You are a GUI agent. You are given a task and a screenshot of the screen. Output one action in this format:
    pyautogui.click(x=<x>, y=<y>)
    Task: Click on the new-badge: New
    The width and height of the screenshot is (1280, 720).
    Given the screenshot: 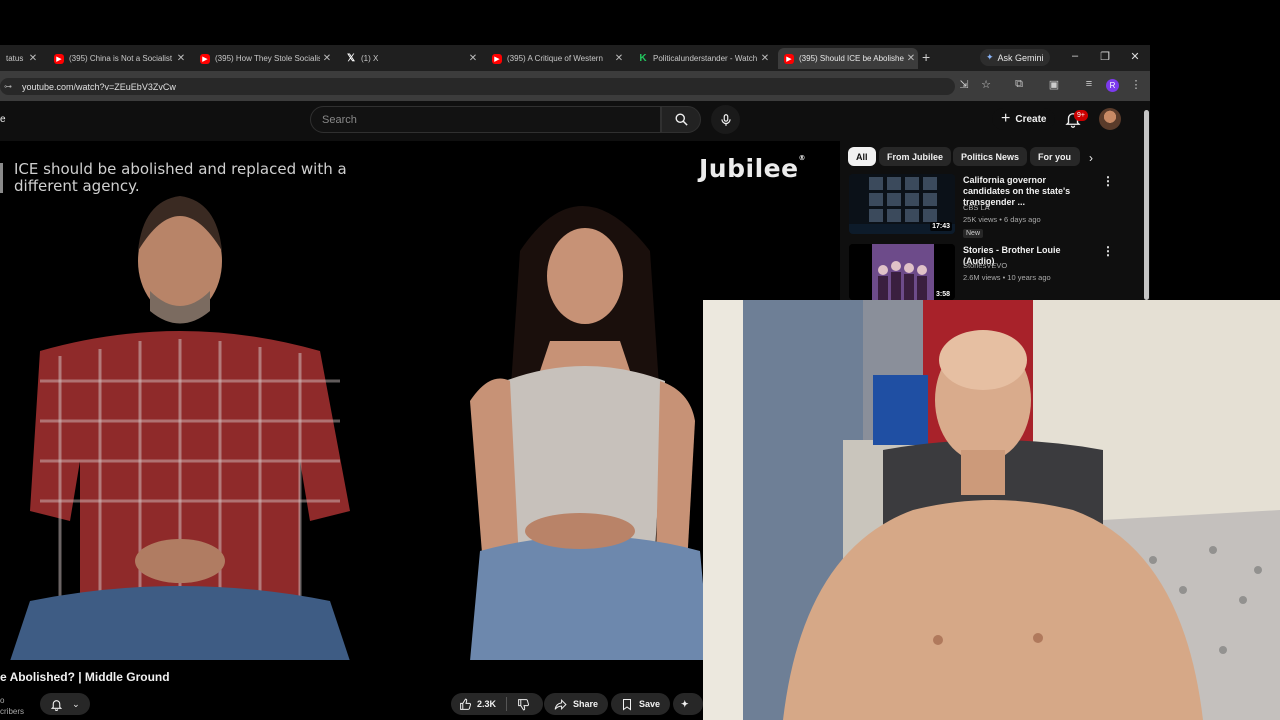 What is the action you would take?
    pyautogui.click(x=973, y=233)
    